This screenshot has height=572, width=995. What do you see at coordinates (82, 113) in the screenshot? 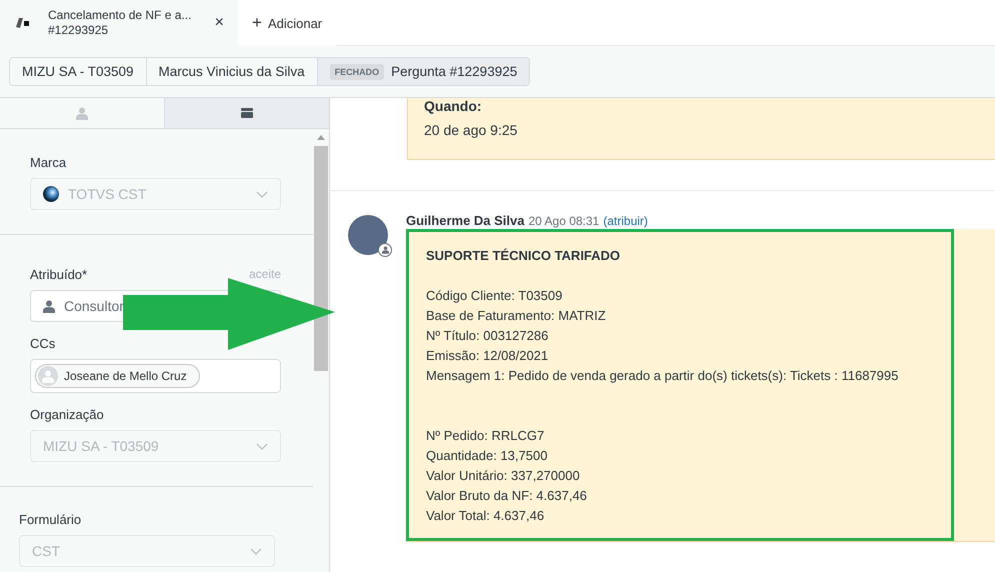
I see `user-icon` at bounding box center [82, 113].